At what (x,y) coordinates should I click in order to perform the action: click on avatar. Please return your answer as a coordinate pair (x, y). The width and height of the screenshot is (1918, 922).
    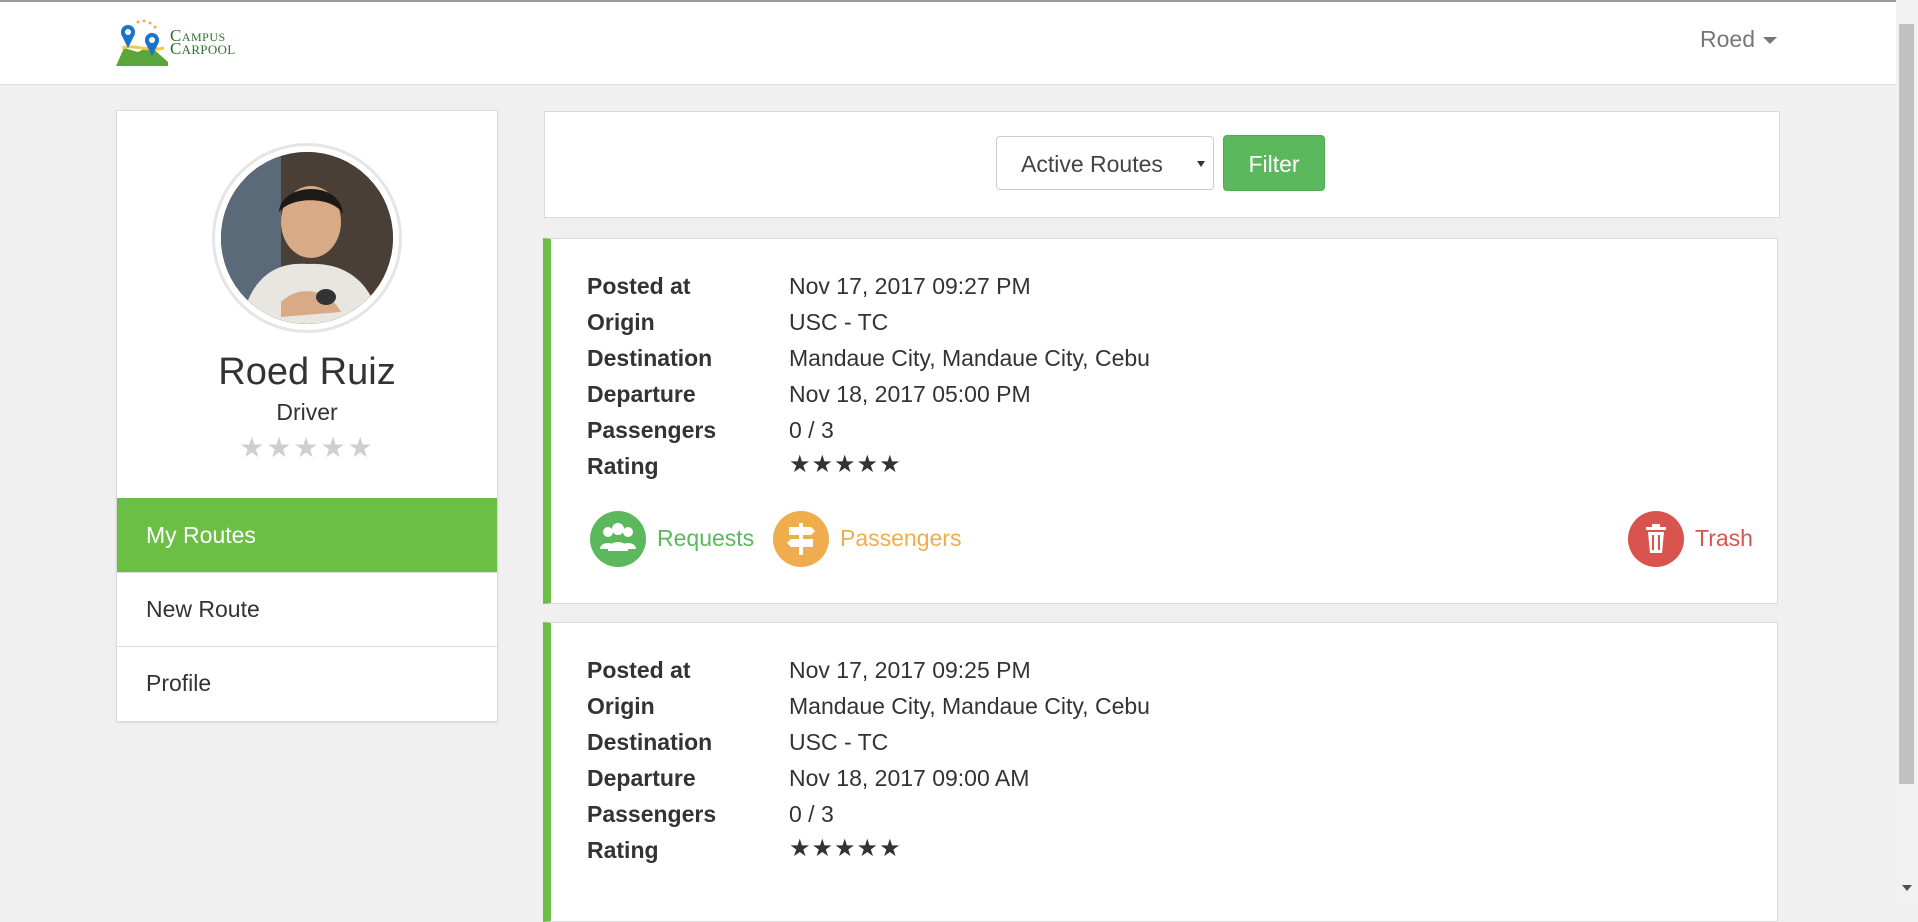
    Looking at the image, I should click on (307, 238).